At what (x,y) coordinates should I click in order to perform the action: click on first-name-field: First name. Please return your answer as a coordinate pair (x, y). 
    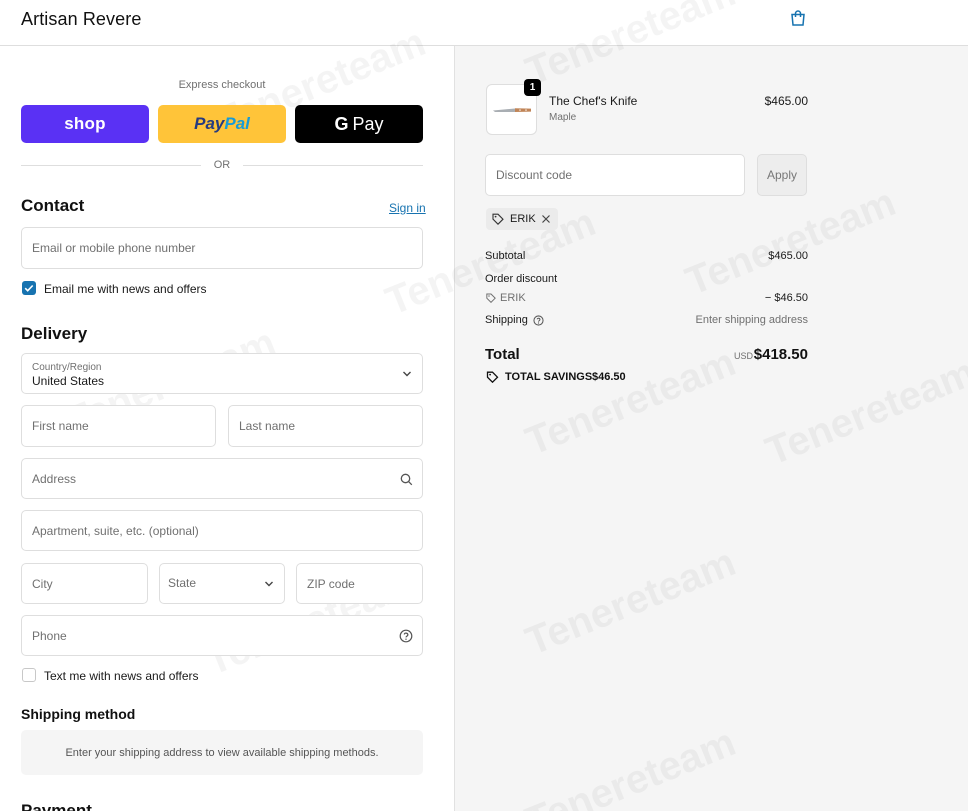
    Looking at the image, I should click on (118, 426).